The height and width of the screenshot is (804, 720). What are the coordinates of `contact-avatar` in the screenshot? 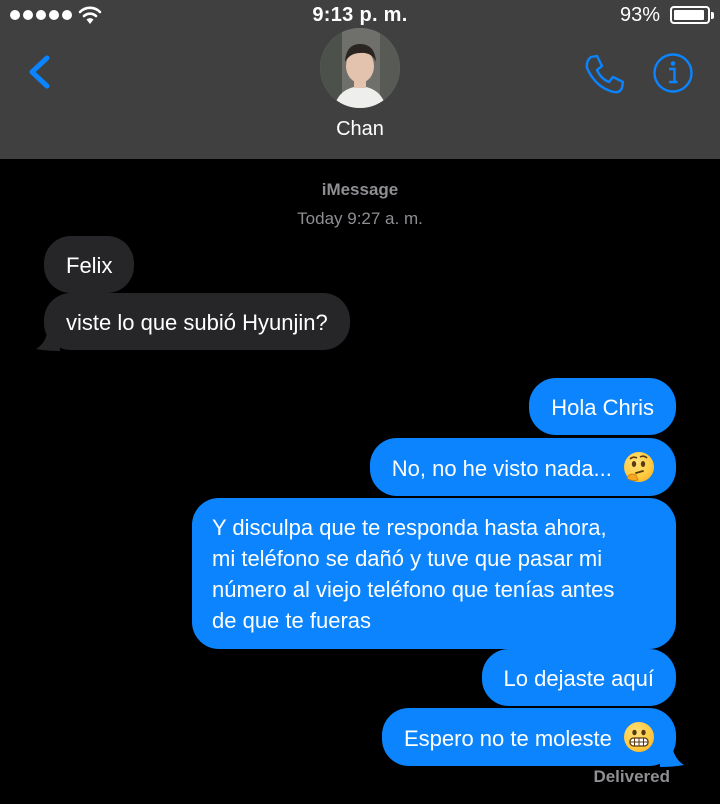 It's located at (360, 68).